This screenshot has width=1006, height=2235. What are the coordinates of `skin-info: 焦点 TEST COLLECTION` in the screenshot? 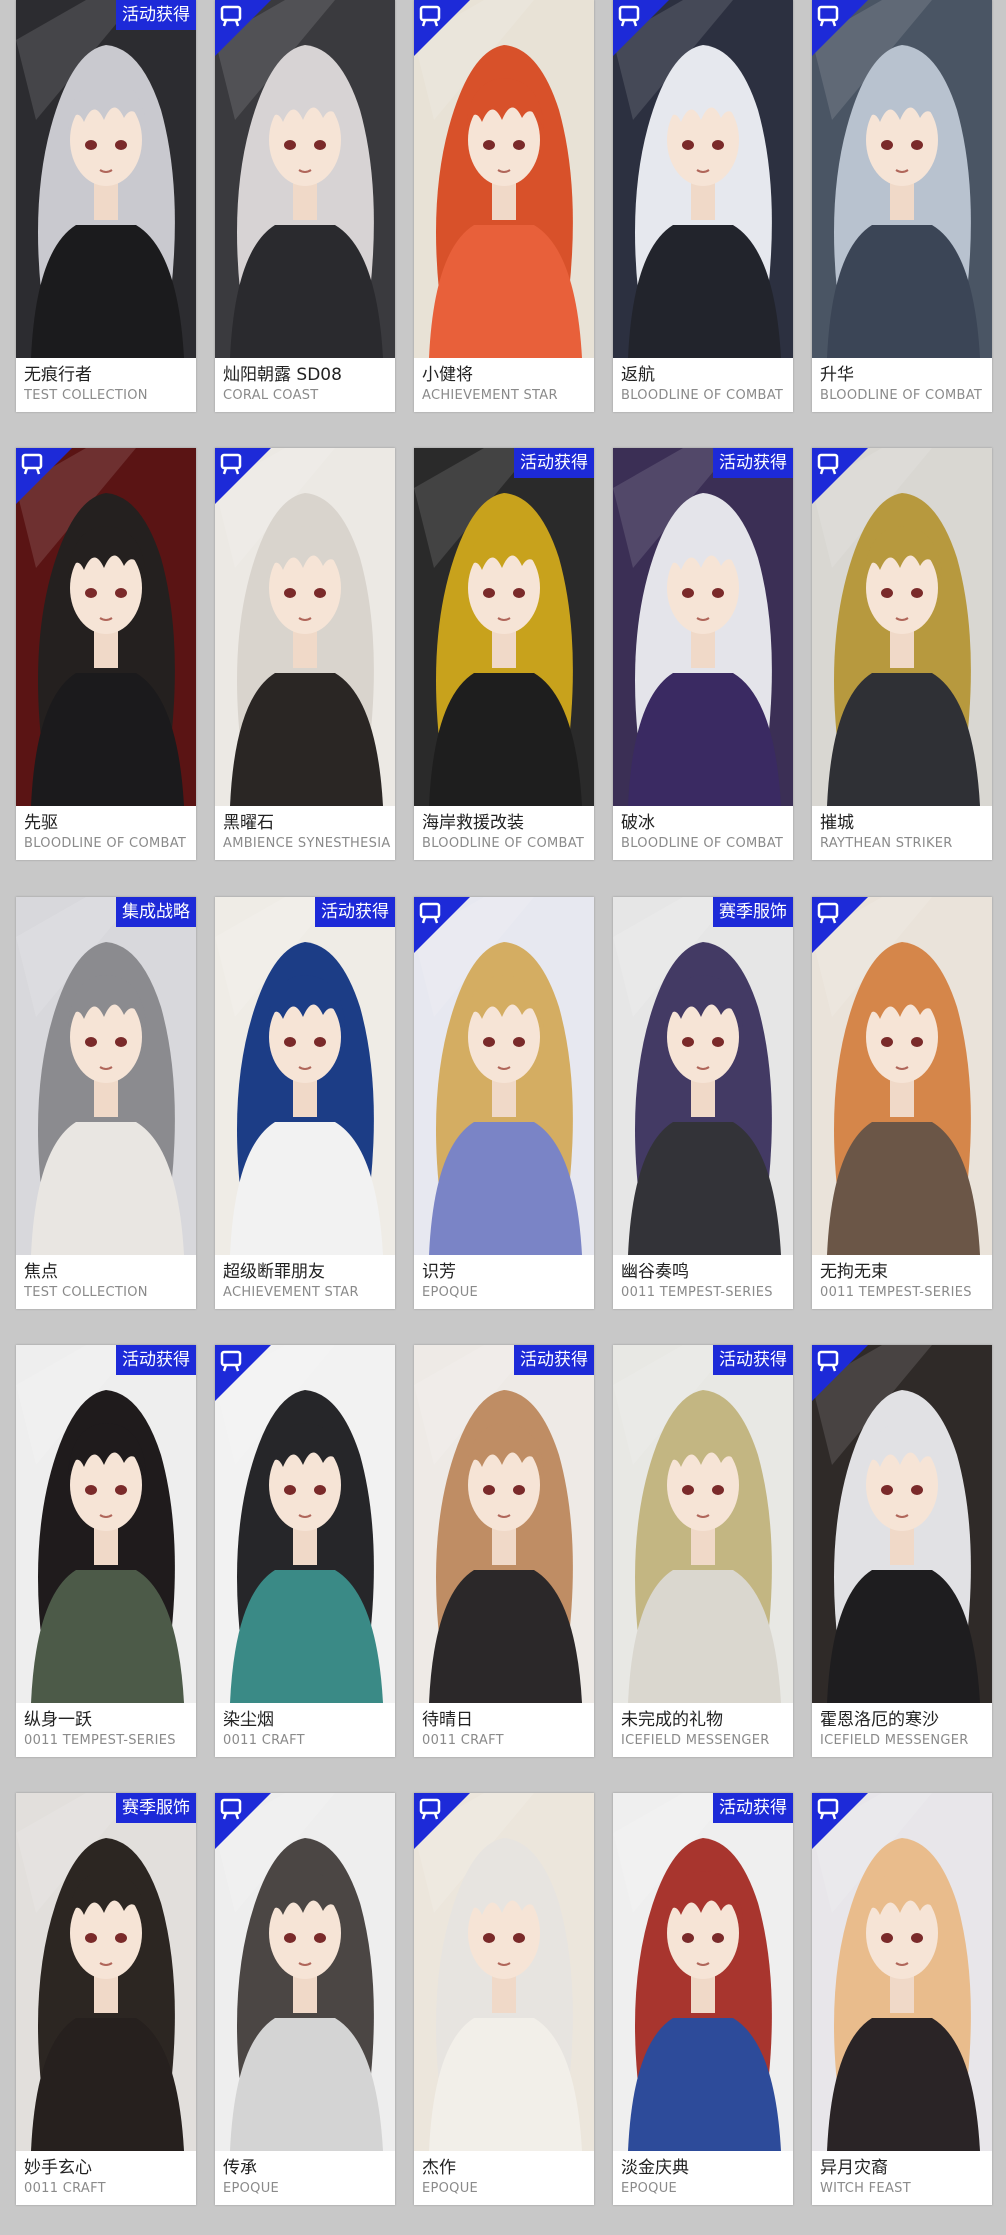 It's located at (106, 1282).